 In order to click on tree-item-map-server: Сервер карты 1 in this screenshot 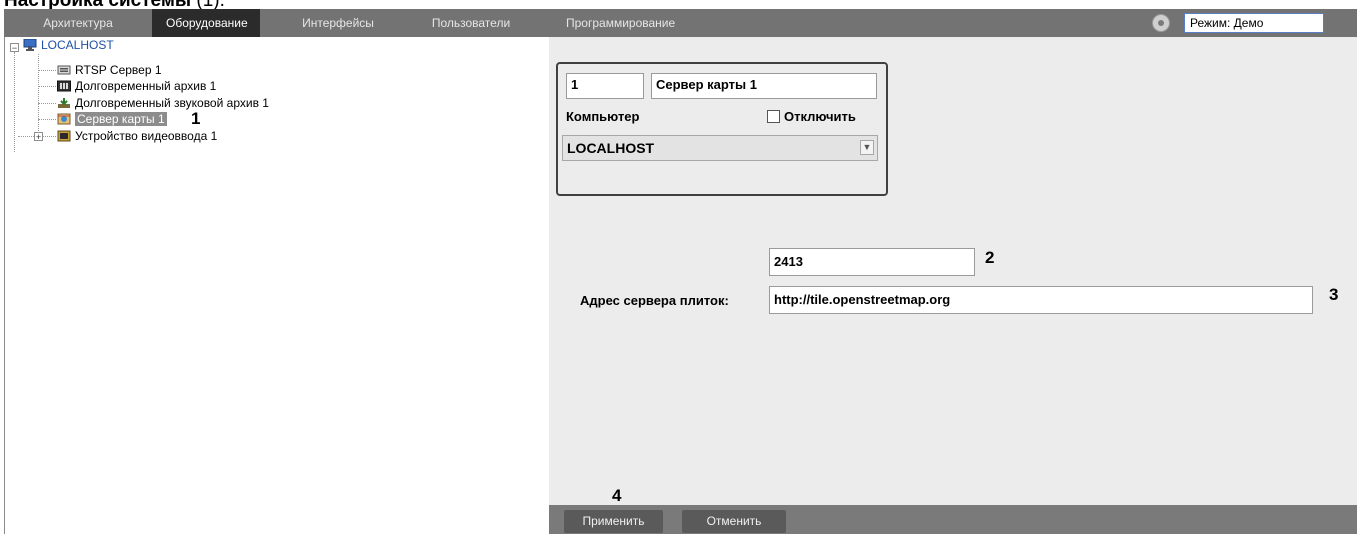, I will do `click(112, 119)`.